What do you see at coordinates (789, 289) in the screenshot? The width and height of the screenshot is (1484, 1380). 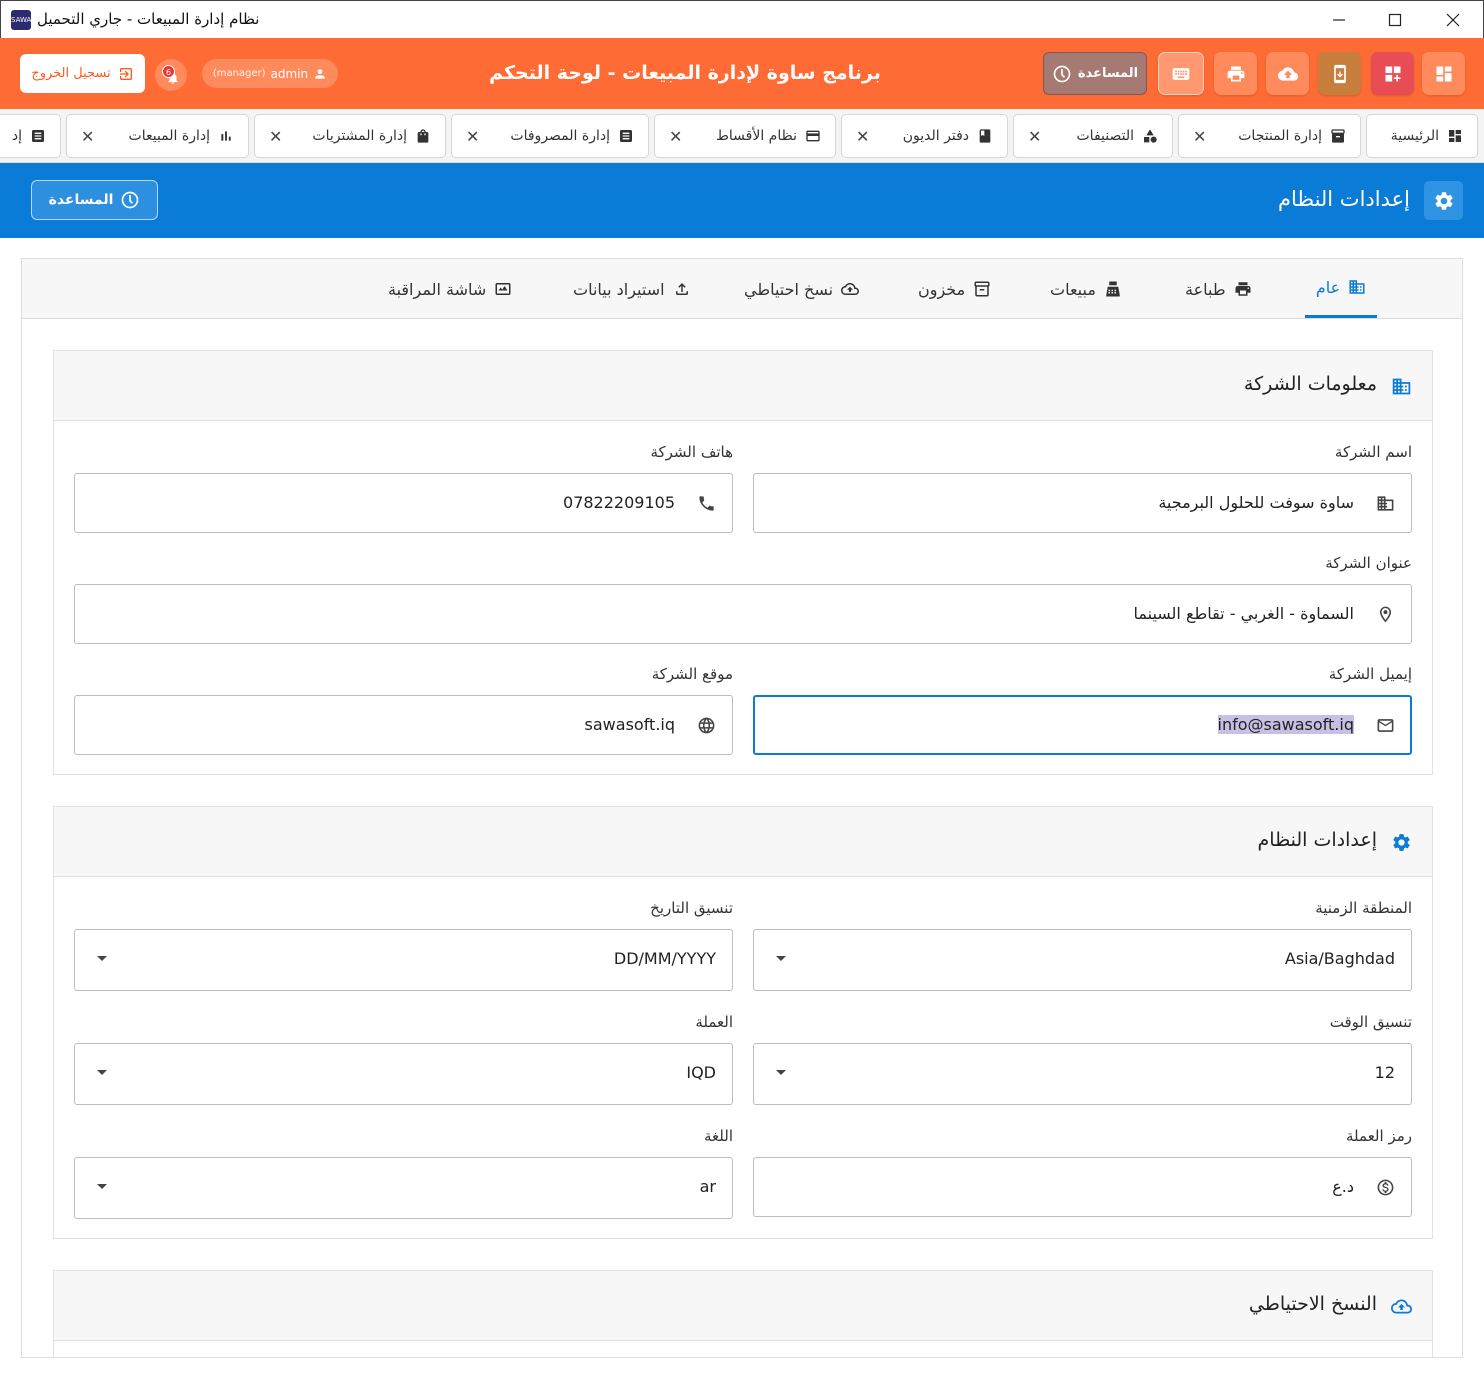 I see `settings-tab-label: نسخ احتياطي` at bounding box center [789, 289].